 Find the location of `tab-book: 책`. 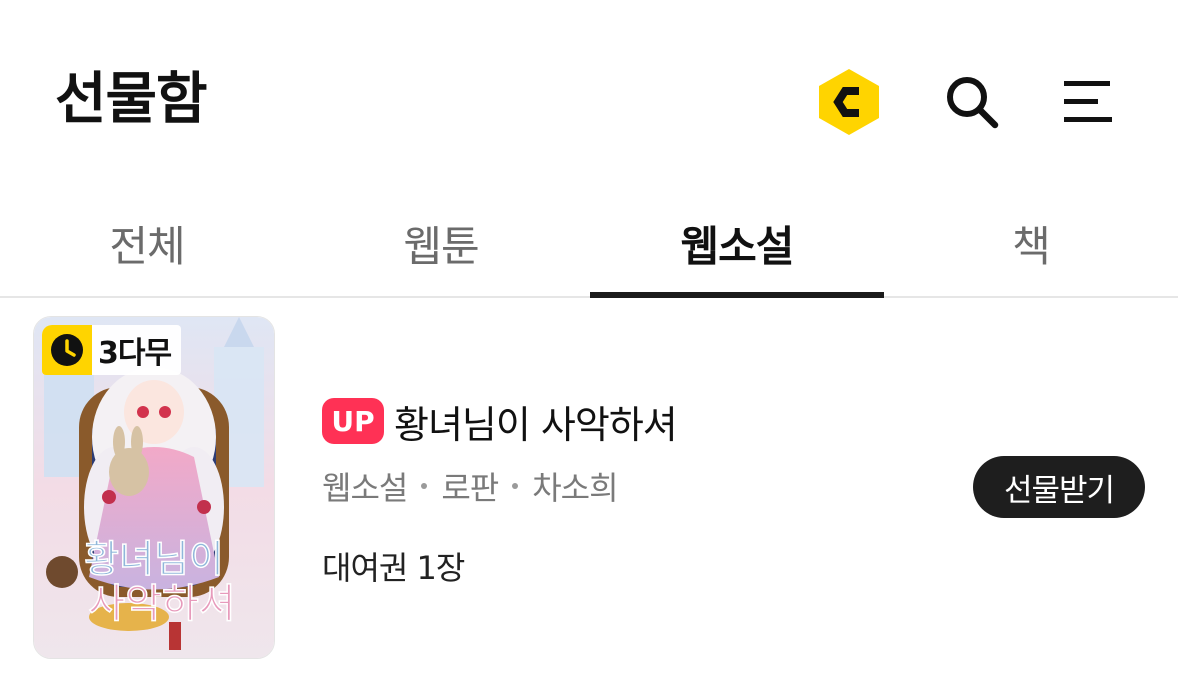

tab-book: 책 is located at coordinates (1031, 243).